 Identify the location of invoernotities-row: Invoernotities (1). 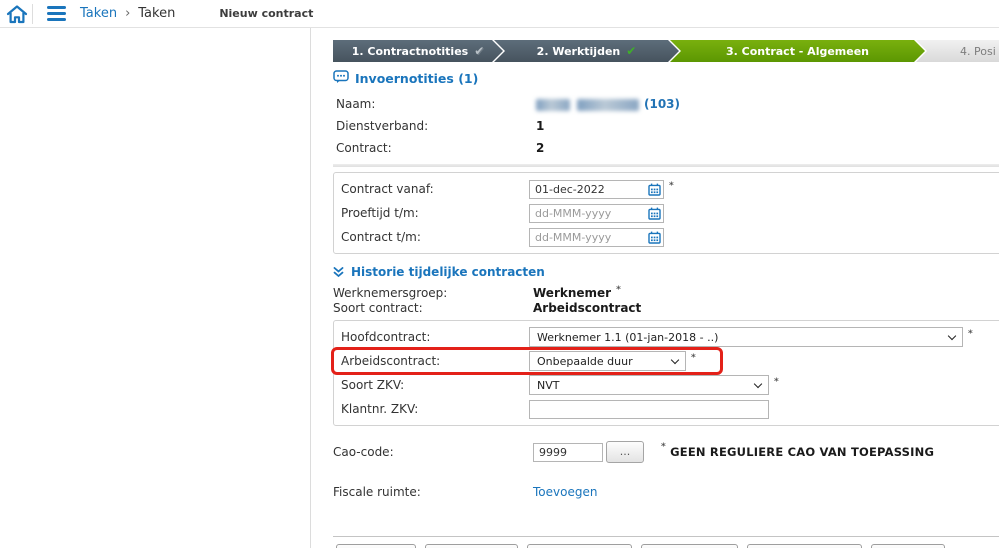
(666, 78).